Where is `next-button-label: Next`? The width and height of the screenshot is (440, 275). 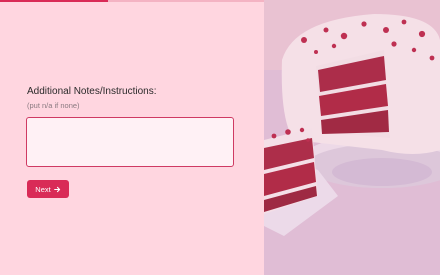
next-button-label: Next is located at coordinates (43, 189).